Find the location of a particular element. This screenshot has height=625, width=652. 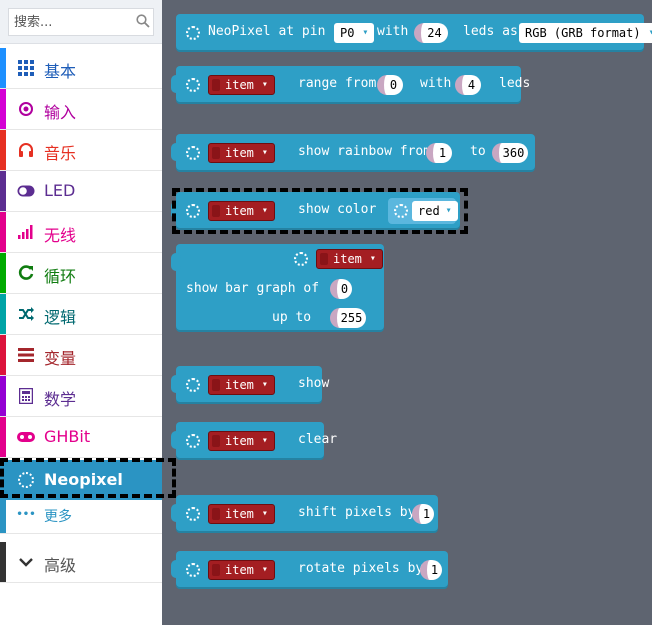

rainbow-from-input: 1 is located at coordinates (439, 153).